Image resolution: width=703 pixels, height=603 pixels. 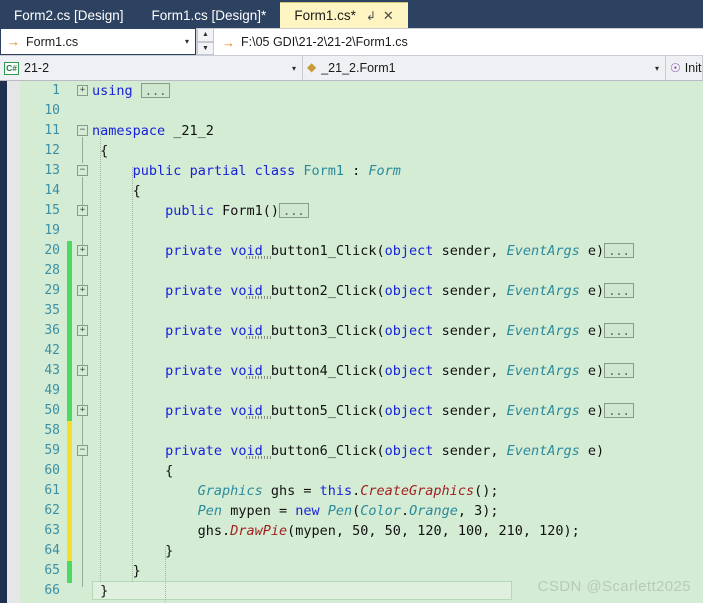 I want to click on line-number: 60, so click(x=52, y=470).